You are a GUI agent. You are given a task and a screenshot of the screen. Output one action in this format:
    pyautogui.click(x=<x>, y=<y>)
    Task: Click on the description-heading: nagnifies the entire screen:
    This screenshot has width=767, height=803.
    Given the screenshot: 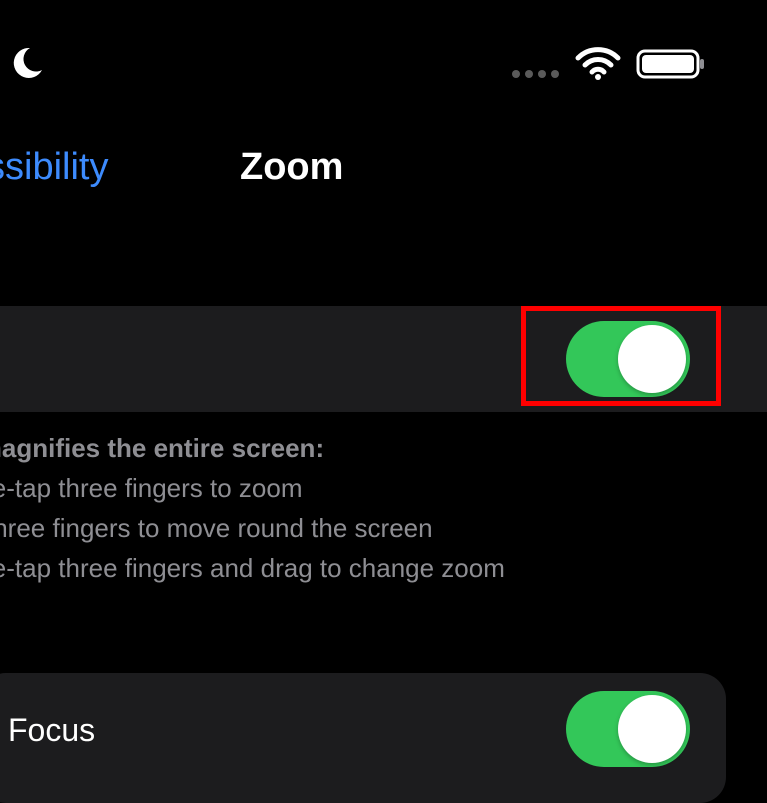 What is the action you would take?
    pyautogui.click(x=162, y=448)
    